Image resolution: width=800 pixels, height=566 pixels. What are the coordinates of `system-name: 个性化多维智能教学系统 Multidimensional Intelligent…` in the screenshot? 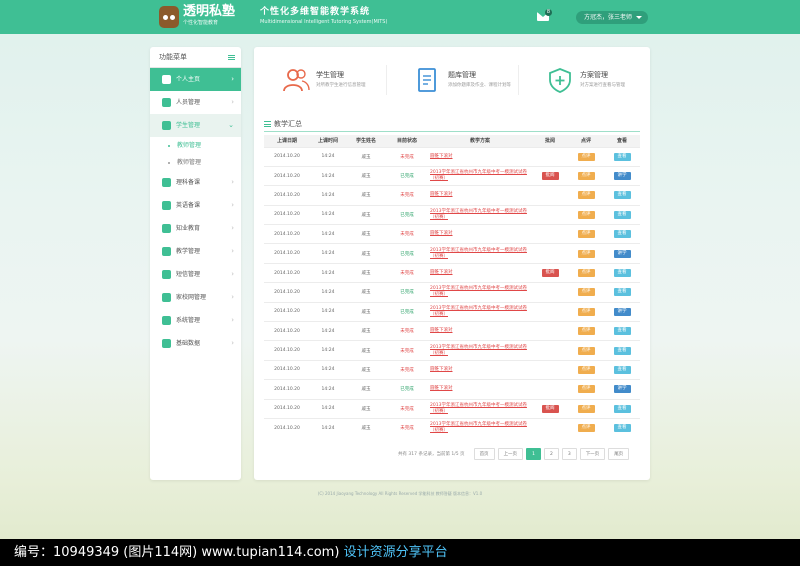 It's located at (323, 16).